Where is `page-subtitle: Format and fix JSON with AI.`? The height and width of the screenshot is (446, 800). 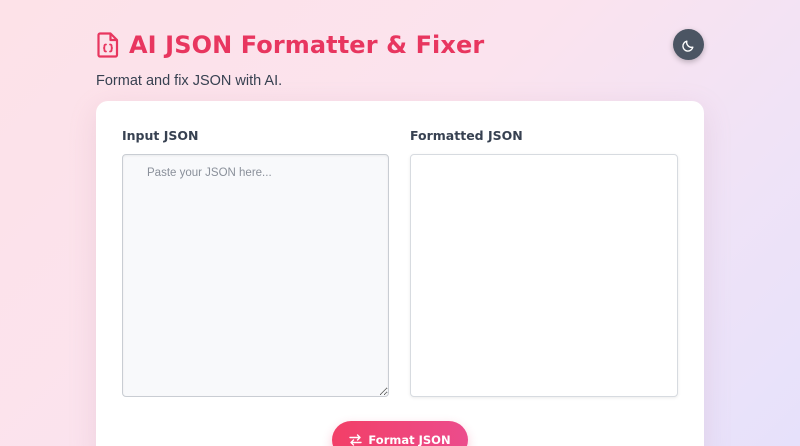
page-subtitle: Format and fix JSON with AI. is located at coordinates (189, 81).